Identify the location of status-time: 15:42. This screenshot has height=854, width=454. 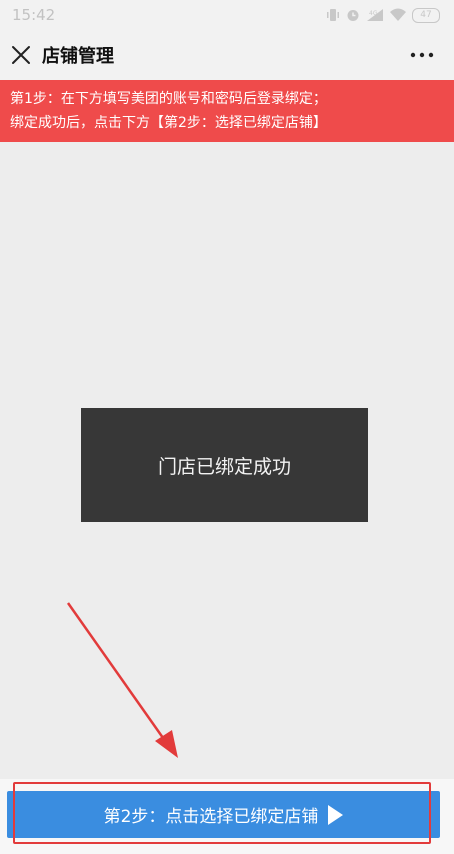
(34, 15).